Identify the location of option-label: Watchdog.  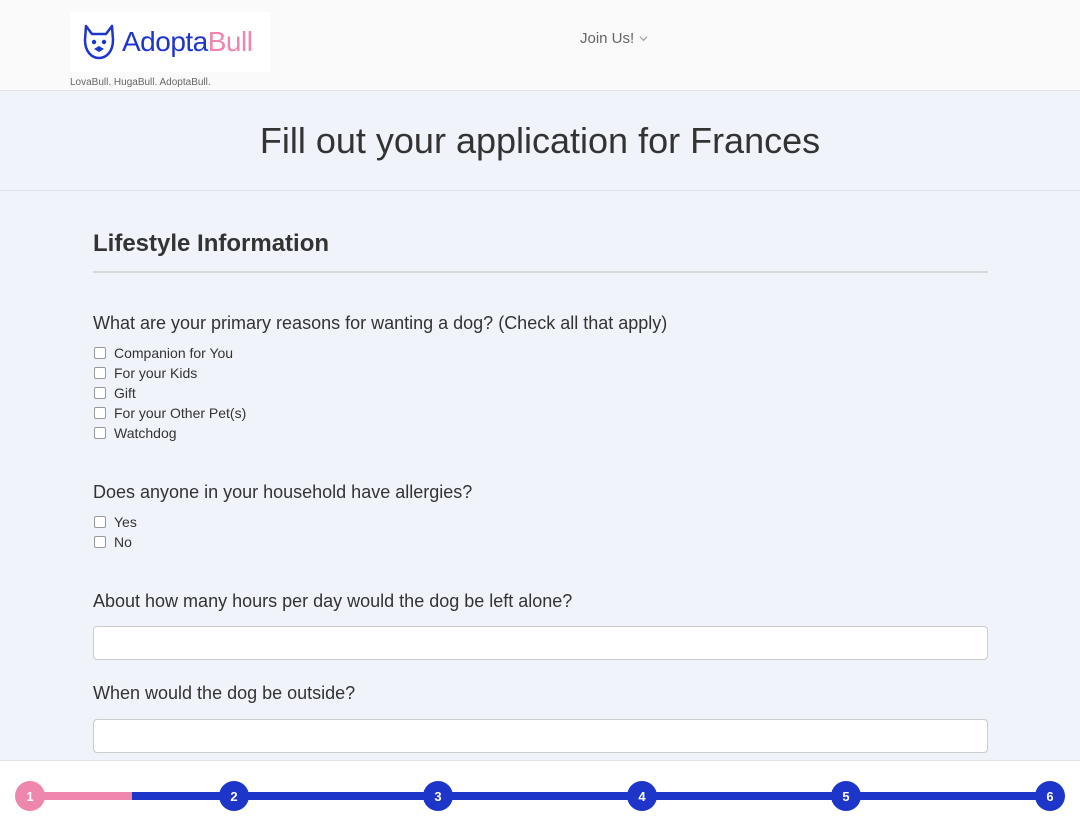
(145, 433).